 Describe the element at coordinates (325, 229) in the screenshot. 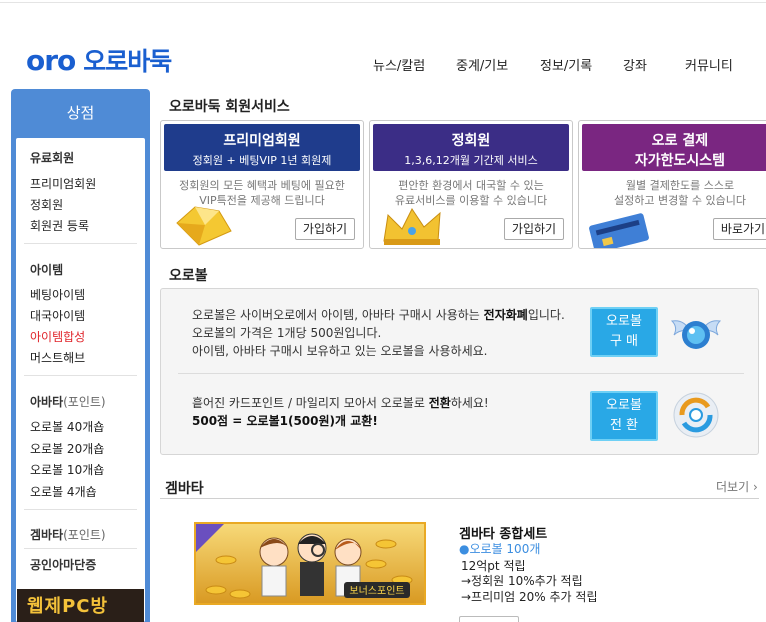

I see `join-premium-button: 가입하기` at that location.